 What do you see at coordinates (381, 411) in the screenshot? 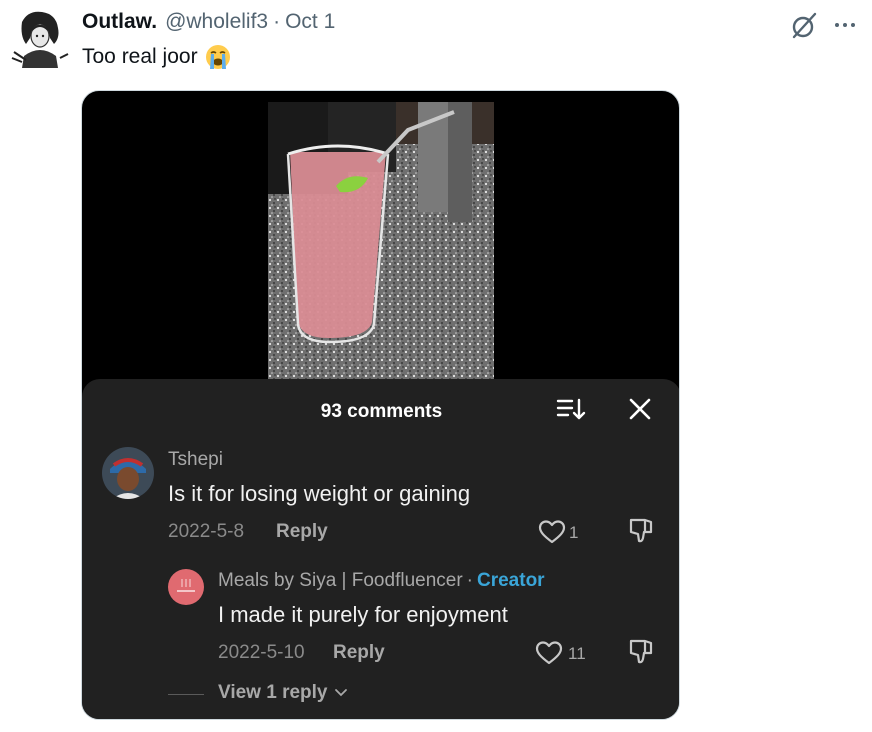
I see `comments-count-title: 93 comments` at bounding box center [381, 411].